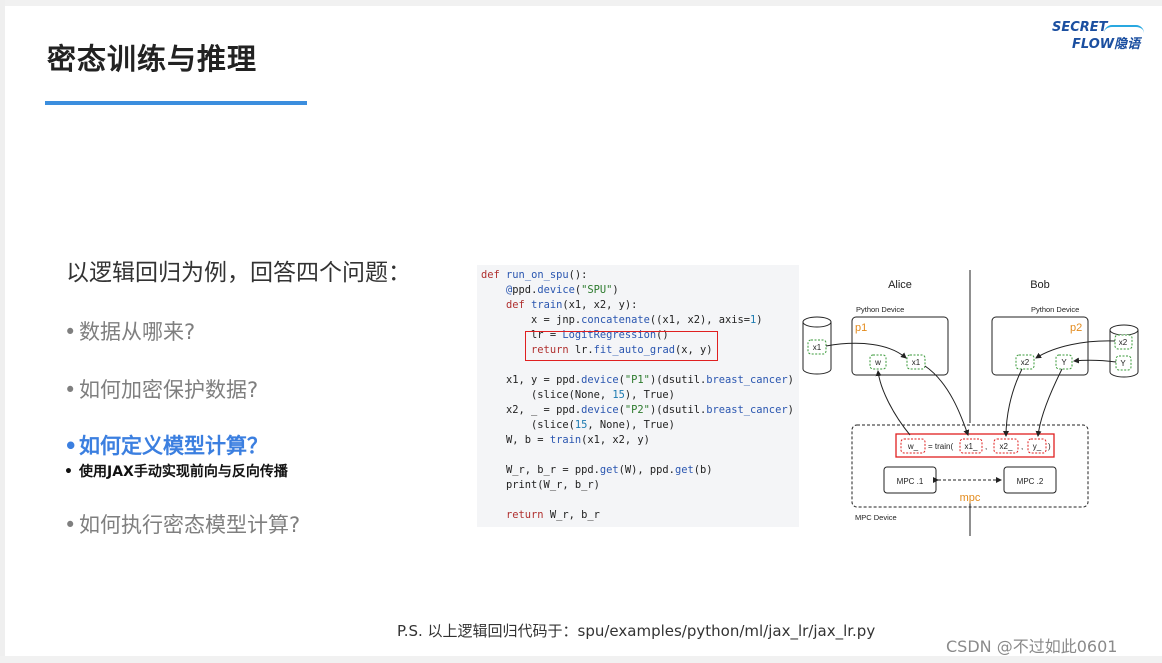 This screenshot has width=1162, height=663. Describe the element at coordinates (1013, 402) in the screenshot. I see `arrow-x2-to-mpc` at that location.